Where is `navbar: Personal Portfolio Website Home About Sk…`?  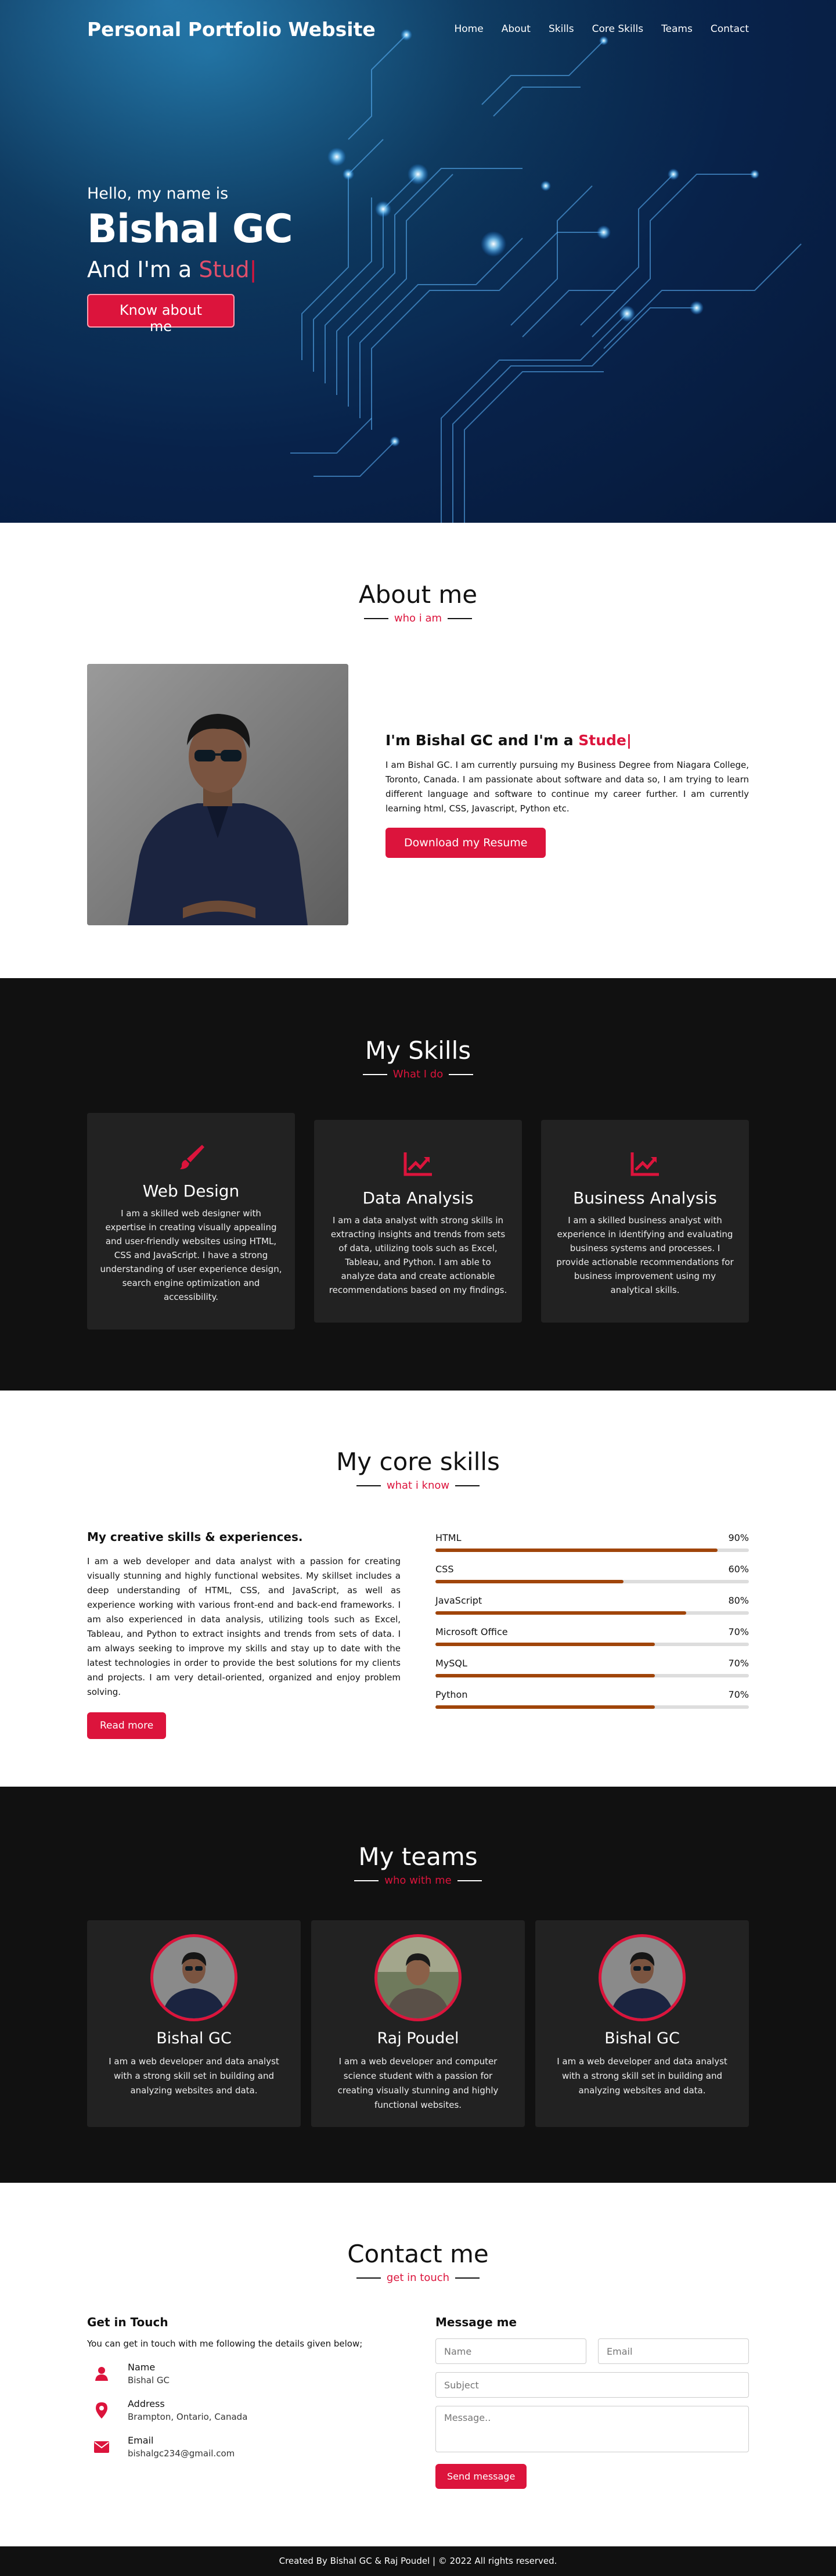 navbar: Personal Portfolio Website Home About Sk… is located at coordinates (418, 29).